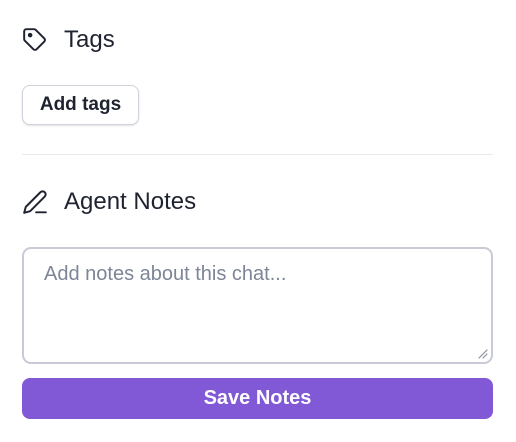 The width and height of the screenshot is (516, 442). What do you see at coordinates (89, 39) in the screenshot?
I see `tags-title: Tags` at bounding box center [89, 39].